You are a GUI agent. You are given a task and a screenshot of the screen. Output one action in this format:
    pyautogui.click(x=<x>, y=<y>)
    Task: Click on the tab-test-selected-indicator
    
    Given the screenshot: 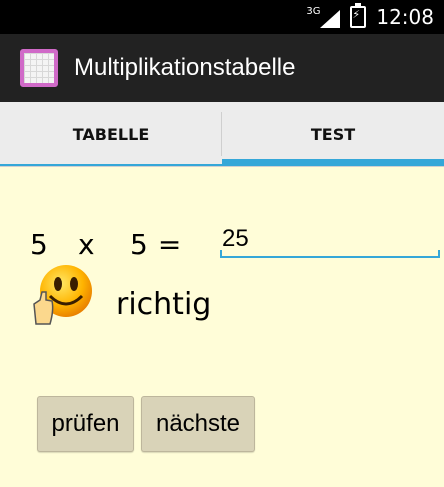 What is the action you would take?
    pyautogui.click(x=333, y=162)
    